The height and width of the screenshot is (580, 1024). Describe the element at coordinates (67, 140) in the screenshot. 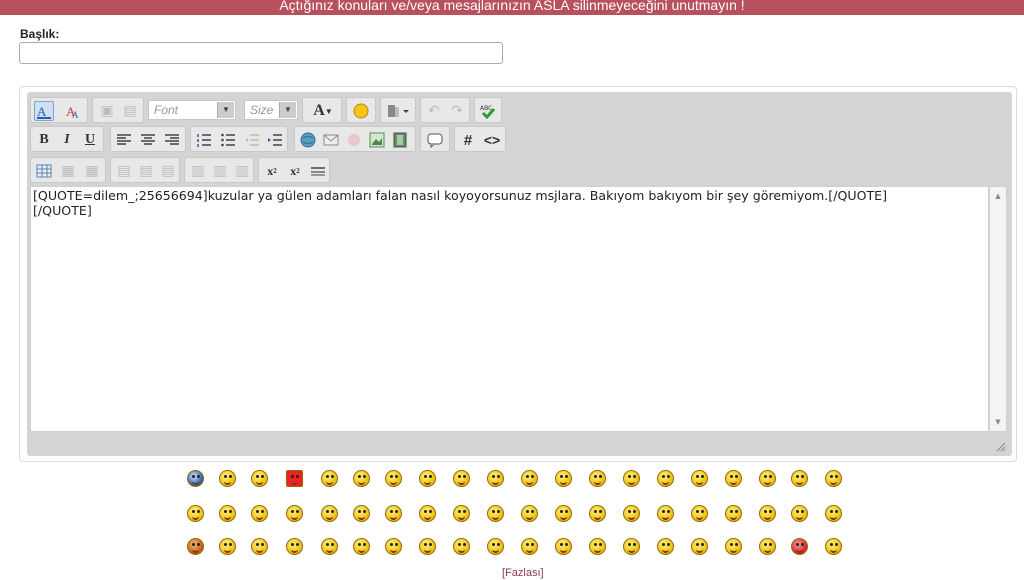

I see `italic-button: I` at that location.